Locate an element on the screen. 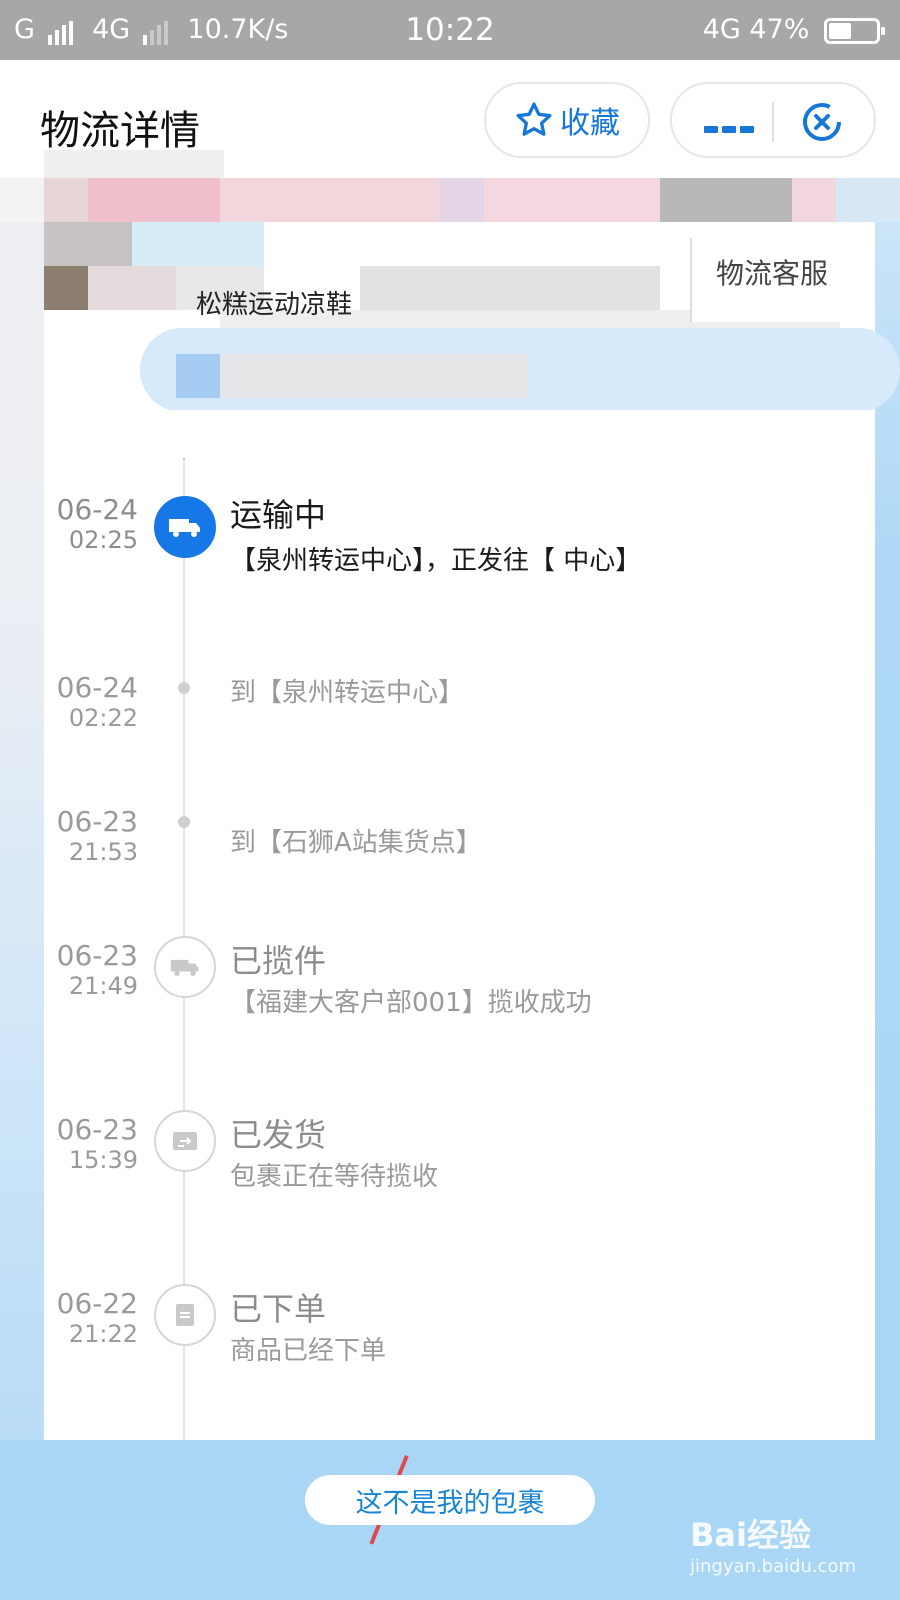 The width and height of the screenshot is (900, 1600). logistics-service-button: 物流客服 is located at coordinates (782, 280).